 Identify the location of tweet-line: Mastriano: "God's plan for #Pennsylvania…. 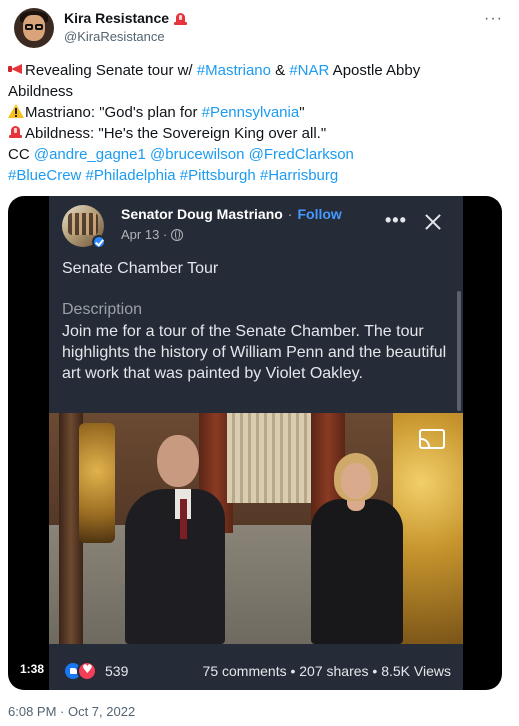
(258, 112).